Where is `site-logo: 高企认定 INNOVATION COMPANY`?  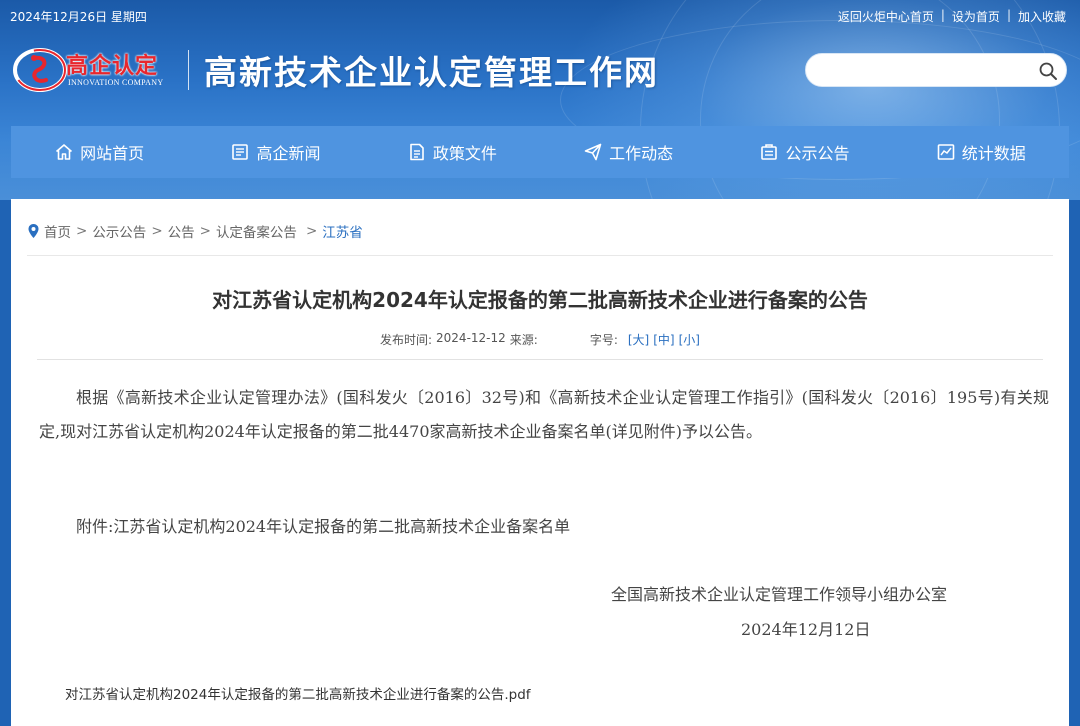
site-logo: 高企认定 INNOVATION COMPANY is located at coordinates (93, 69).